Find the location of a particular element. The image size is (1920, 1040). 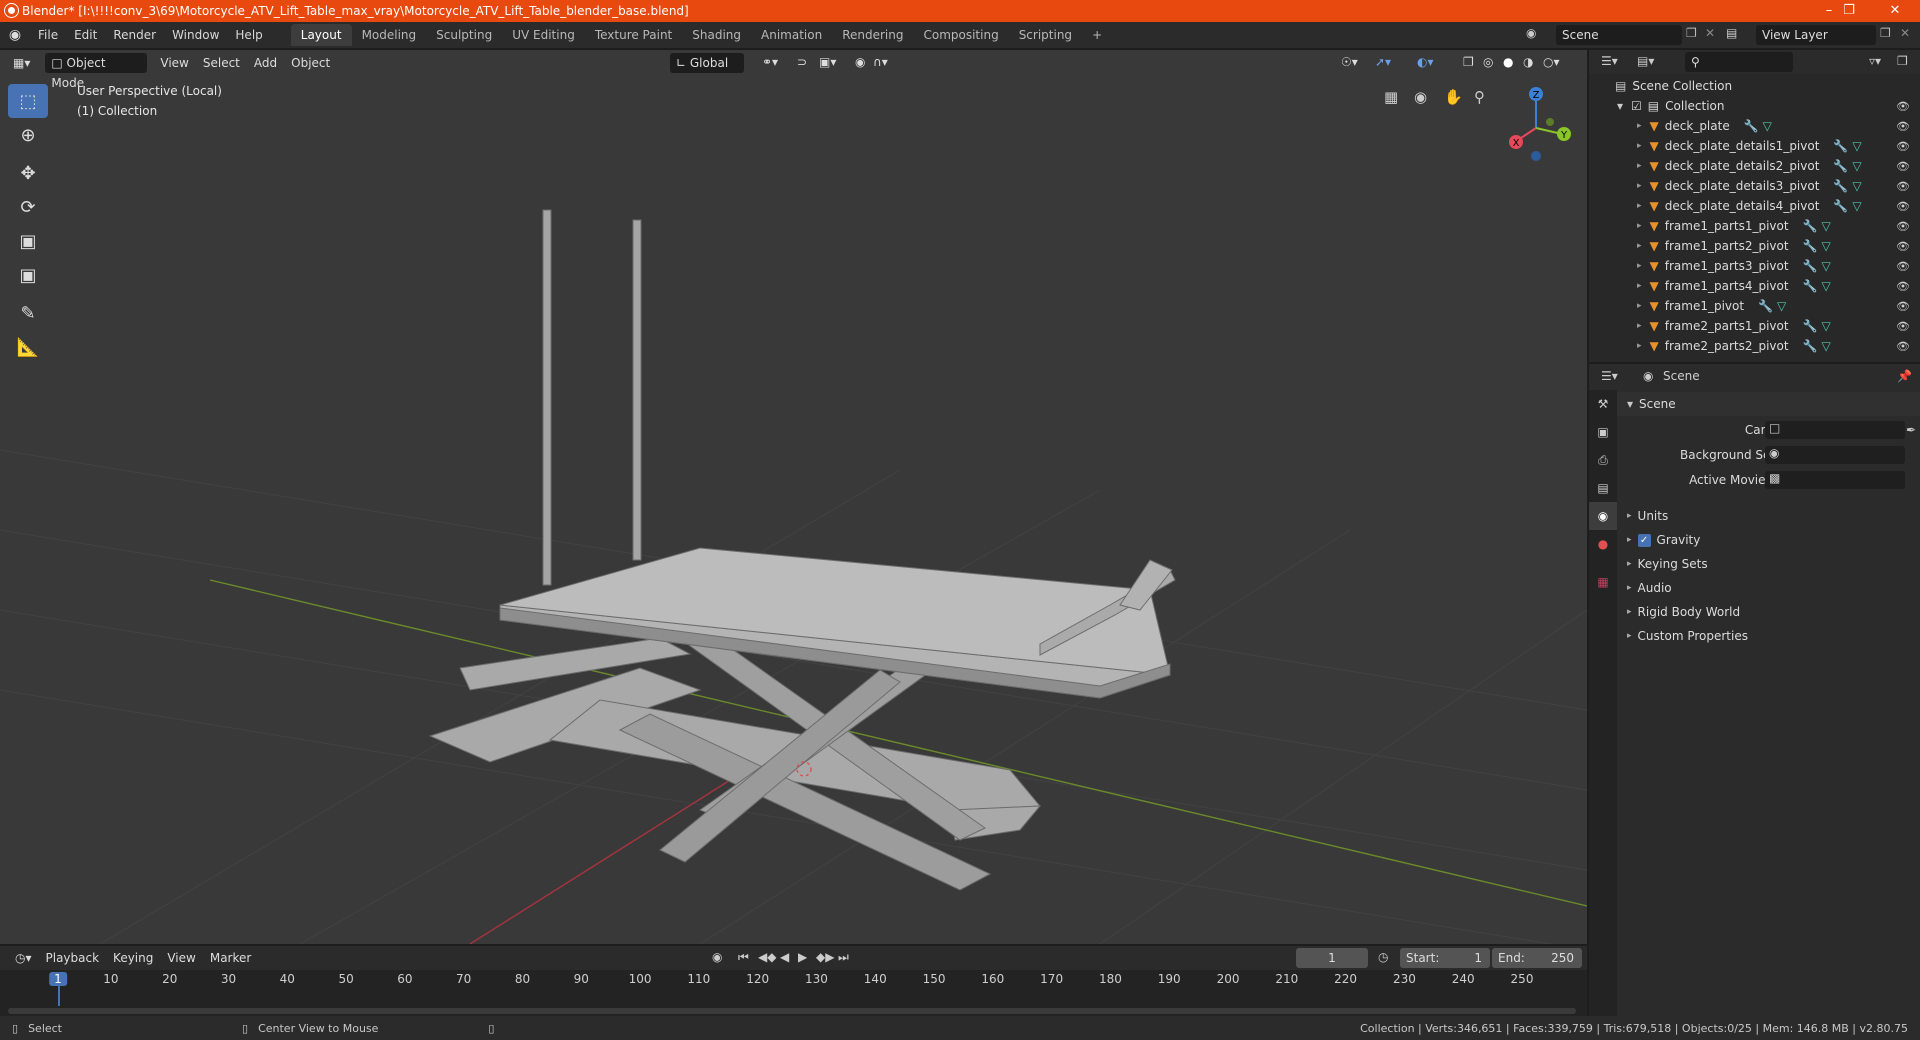

jump-start-icon: ⏮ is located at coordinates (743, 957).